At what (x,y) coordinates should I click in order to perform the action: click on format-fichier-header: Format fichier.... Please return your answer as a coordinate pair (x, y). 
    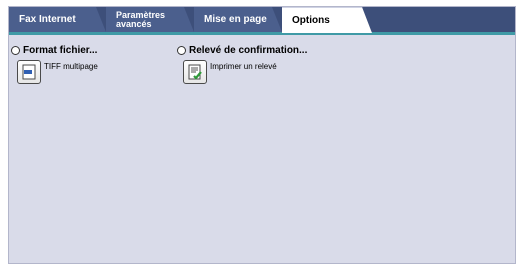
    Looking at the image, I should click on (54, 50).